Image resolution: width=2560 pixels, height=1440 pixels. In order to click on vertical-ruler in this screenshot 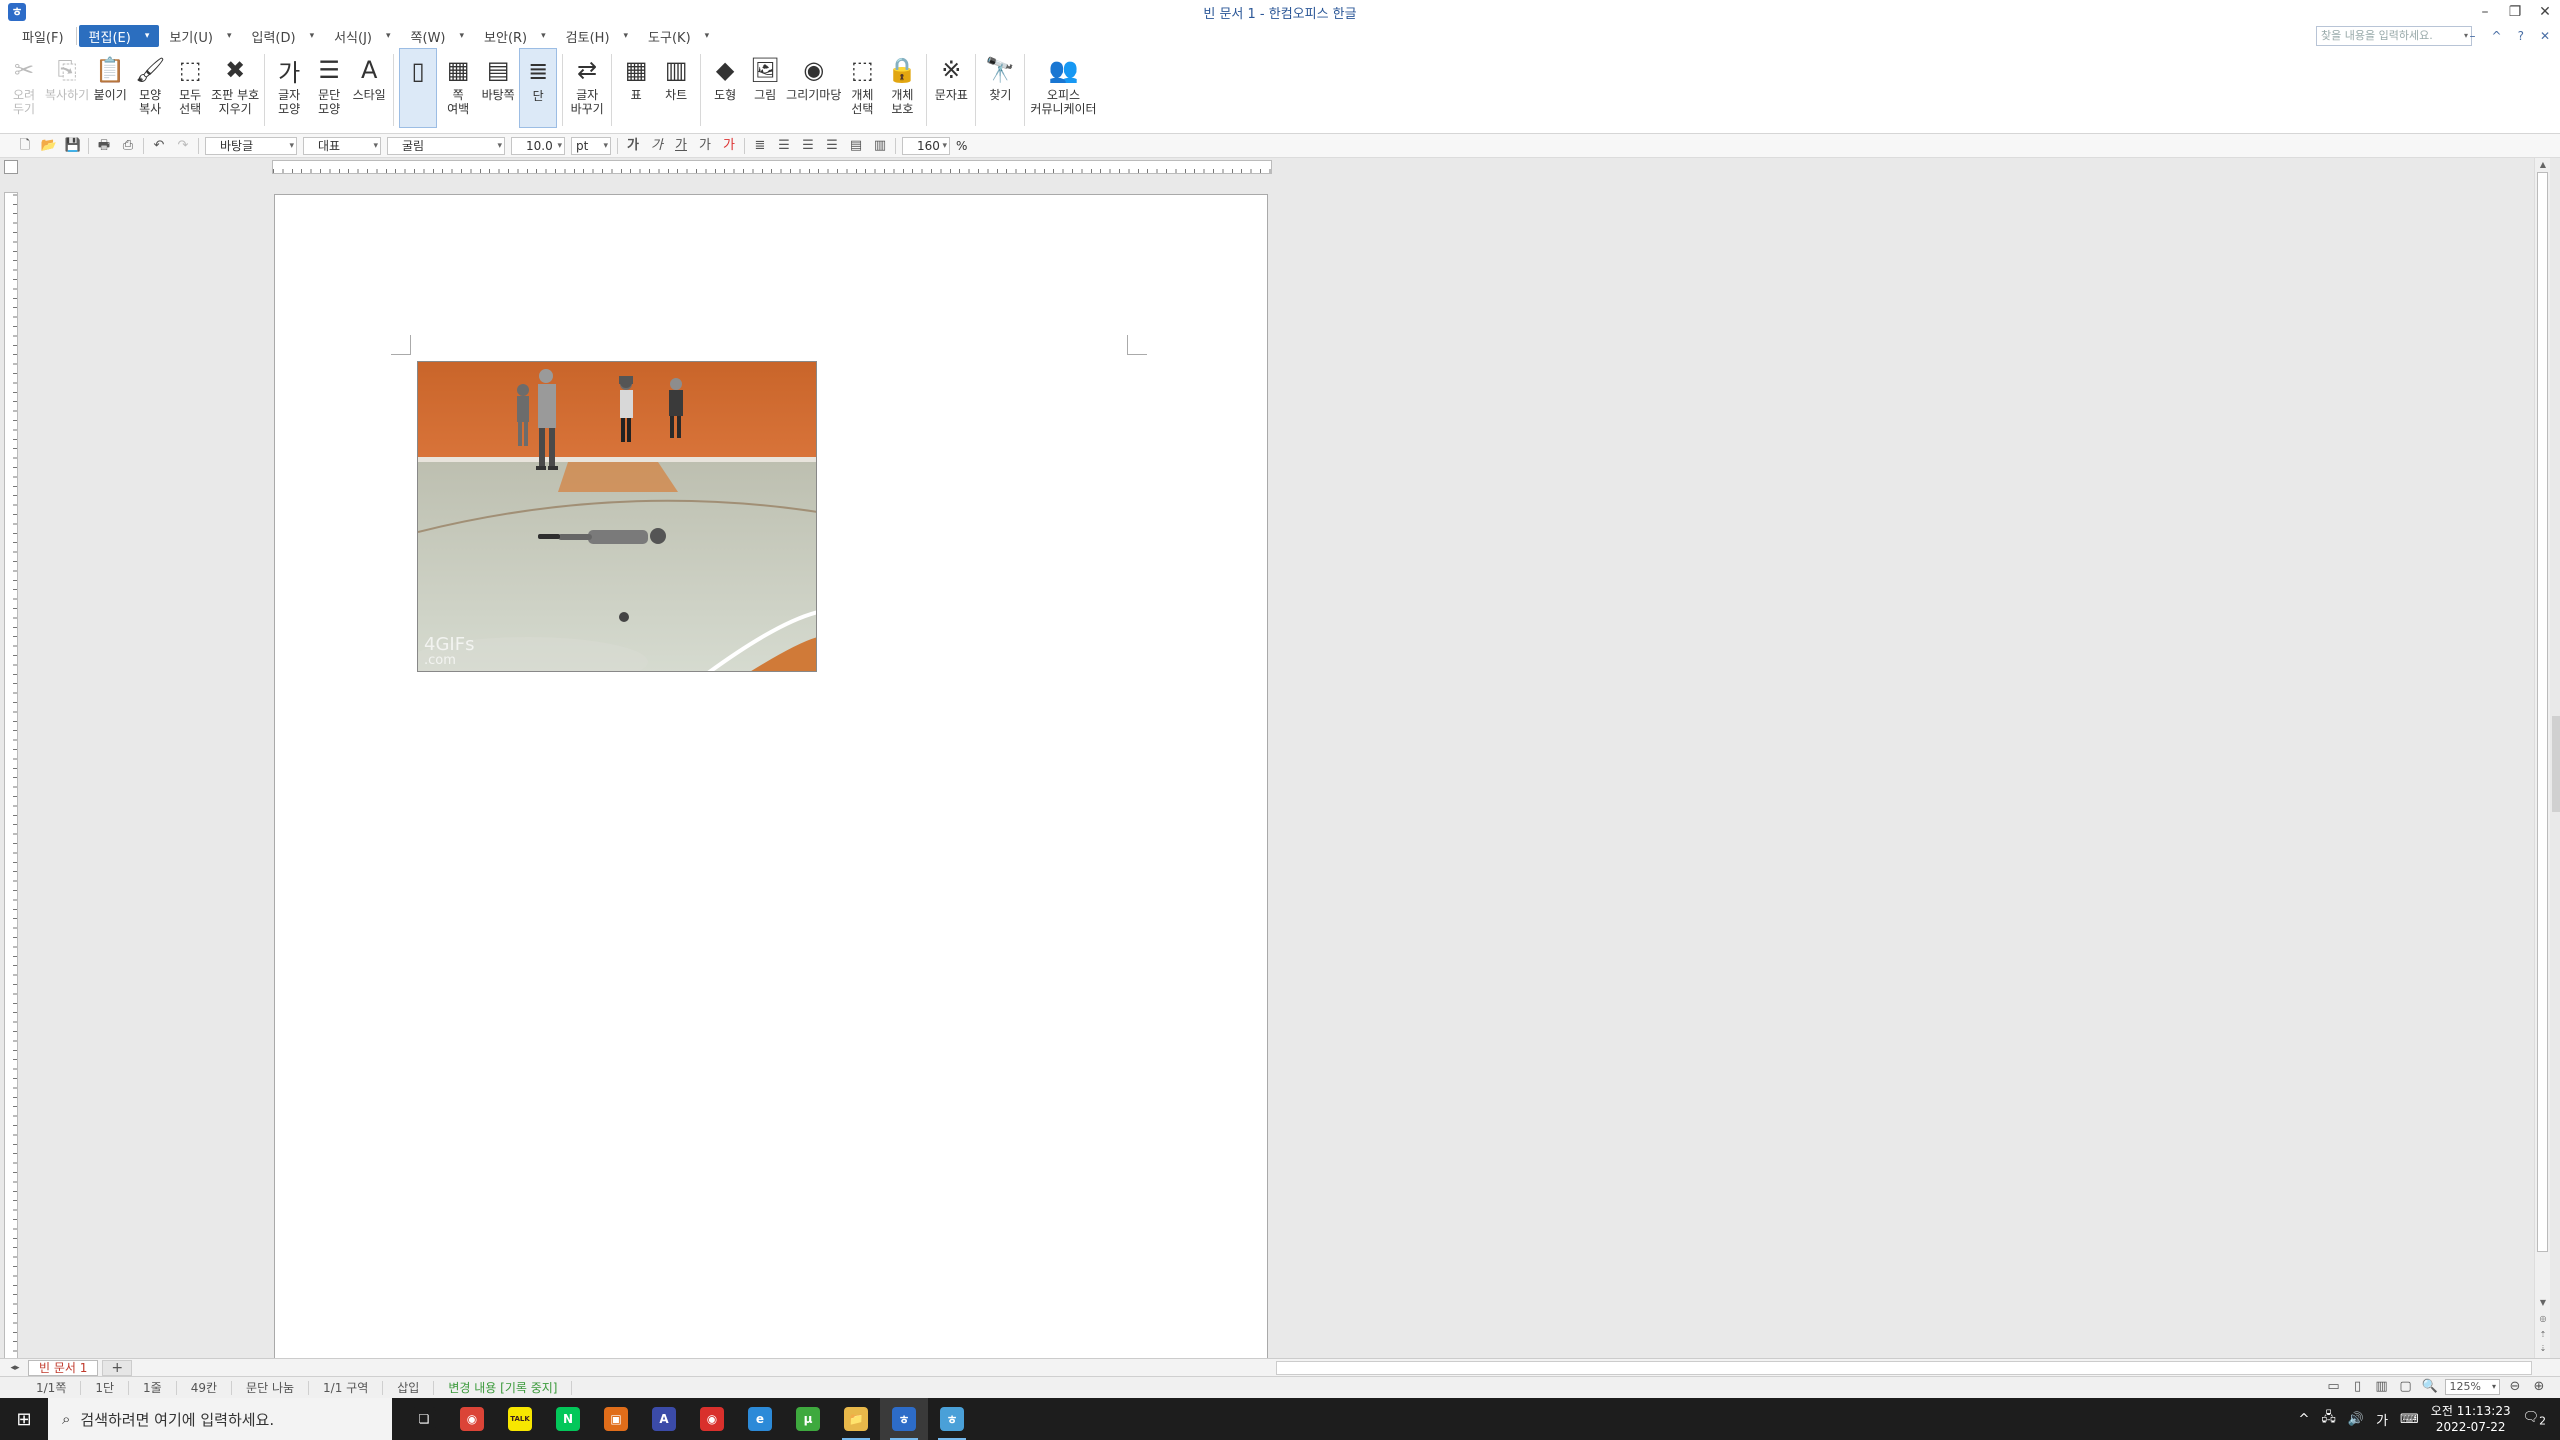, I will do `click(11, 777)`.